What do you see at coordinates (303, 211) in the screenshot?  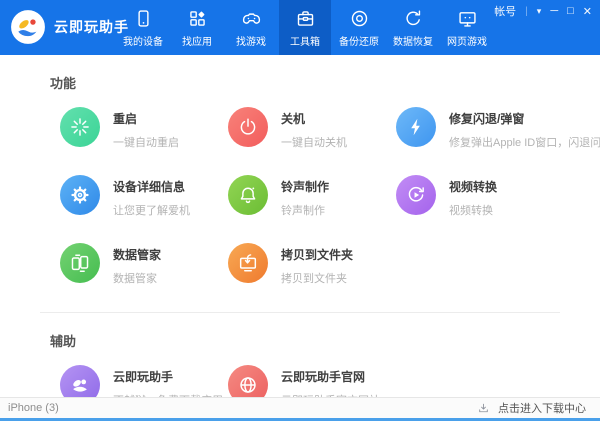 I see `tool-subtitle: 铃声制作` at bounding box center [303, 211].